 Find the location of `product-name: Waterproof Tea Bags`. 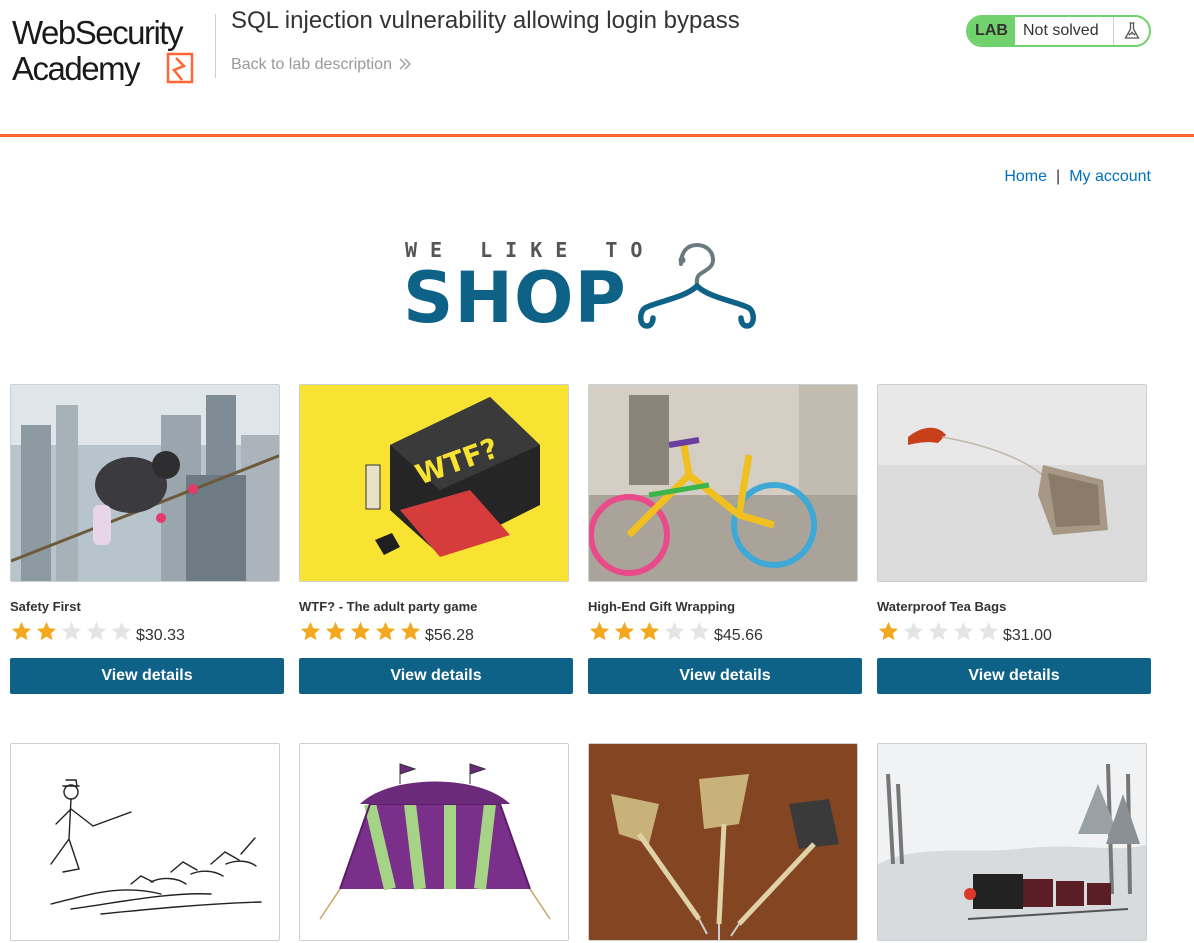

product-name: Waterproof Tea Bags is located at coordinates (942, 606).